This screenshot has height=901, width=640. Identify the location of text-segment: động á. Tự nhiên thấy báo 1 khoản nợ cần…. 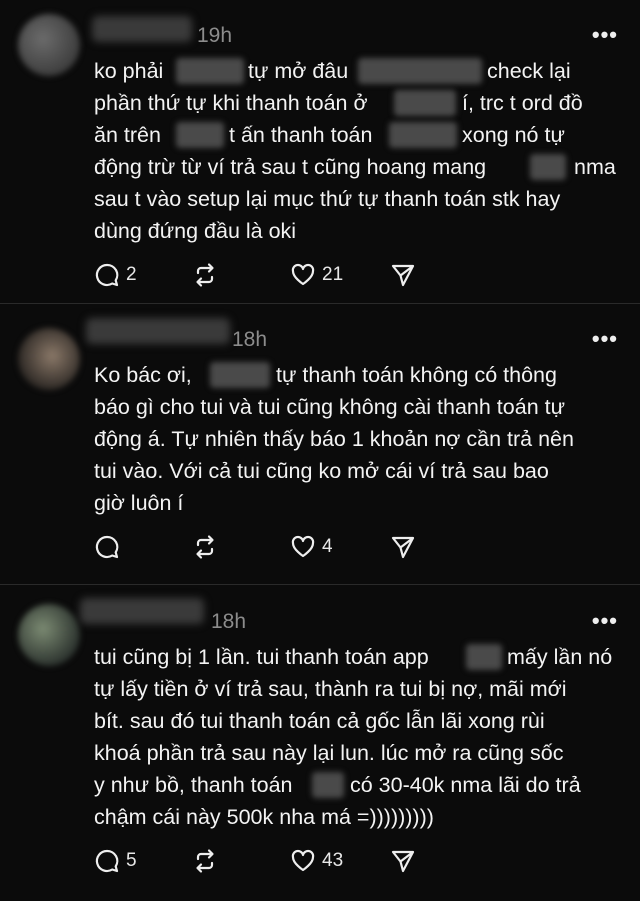
(334, 439).